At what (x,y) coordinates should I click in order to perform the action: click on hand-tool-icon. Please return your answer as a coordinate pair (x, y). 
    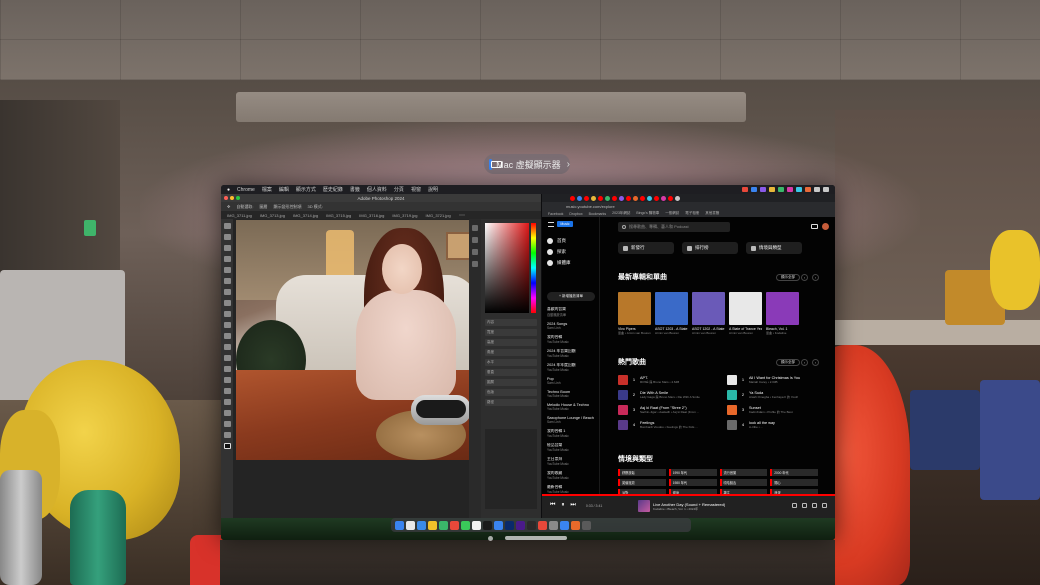
    Looking at the image, I should click on (227, 424).